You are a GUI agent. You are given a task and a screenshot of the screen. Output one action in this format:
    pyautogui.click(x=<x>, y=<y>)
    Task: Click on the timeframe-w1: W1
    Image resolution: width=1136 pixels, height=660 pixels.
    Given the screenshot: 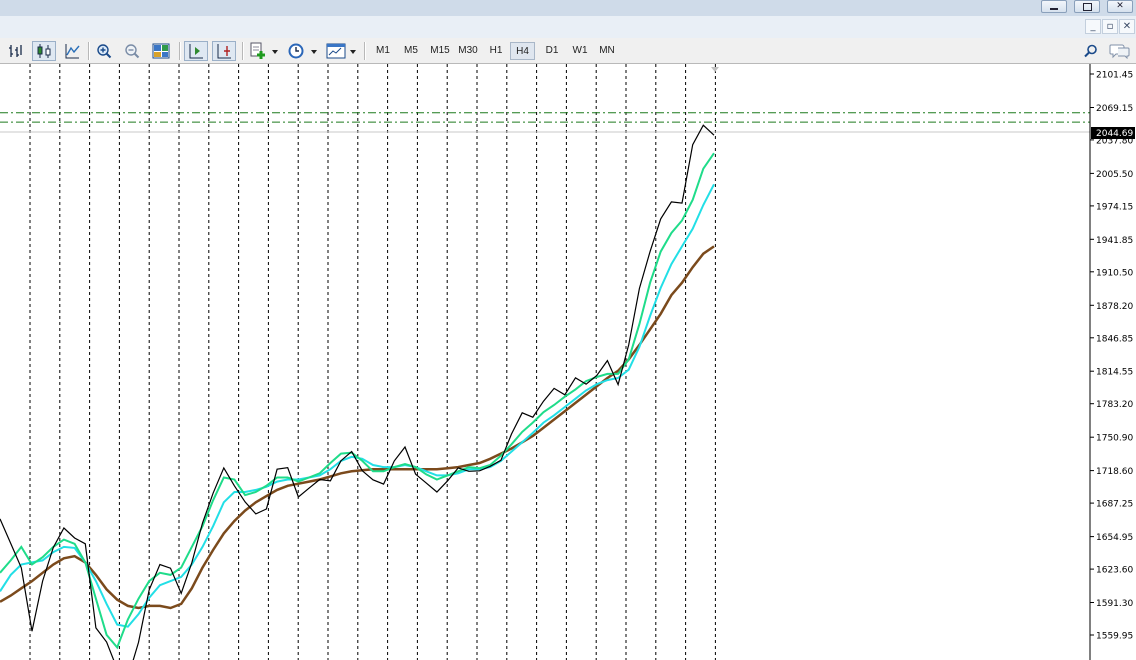 What is the action you would take?
    pyautogui.click(x=580, y=51)
    